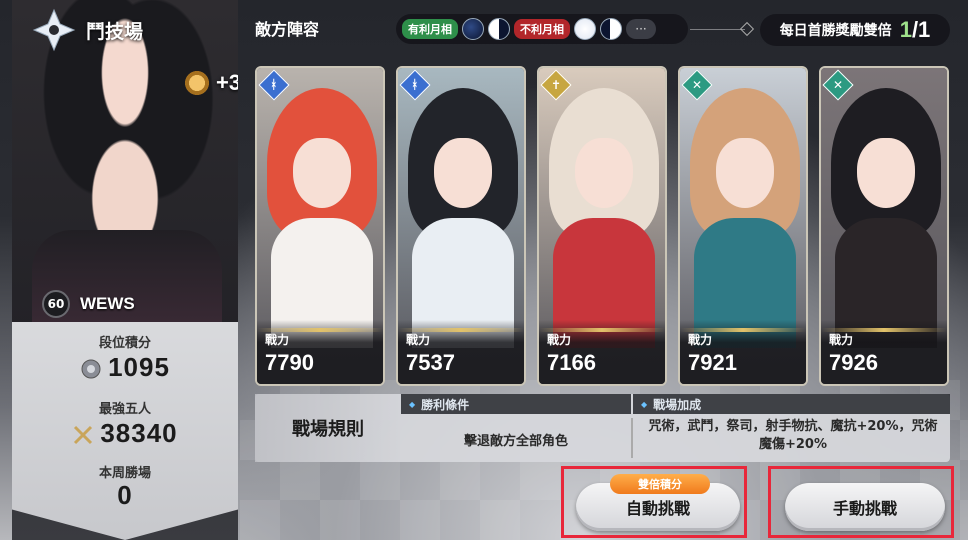 The height and width of the screenshot is (540, 968). What do you see at coordinates (793, 435) in the screenshot?
I see `battle-bonus-text: 咒術，武鬥，祭司，射手物抗、魔抗+20%，咒術魔傷+20%` at bounding box center [793, 435].